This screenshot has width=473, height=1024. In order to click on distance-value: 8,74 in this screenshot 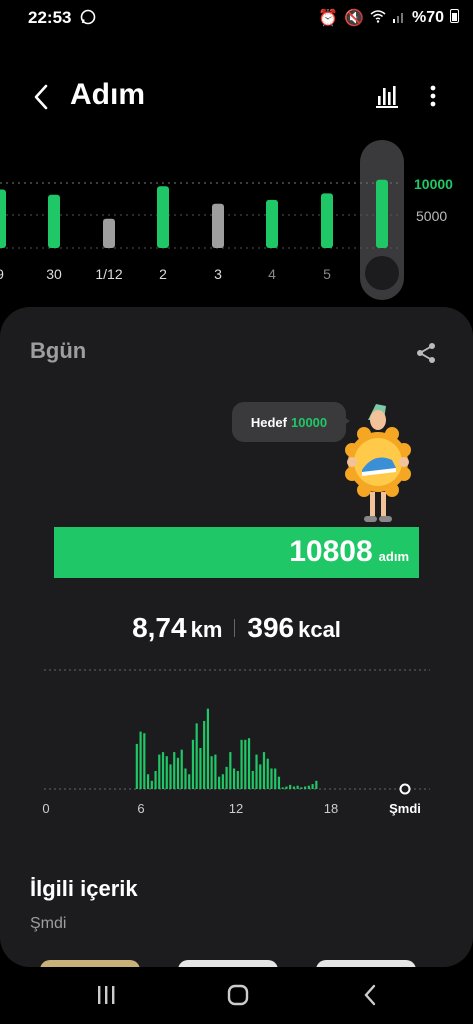, I will do `click(159, 627)`.